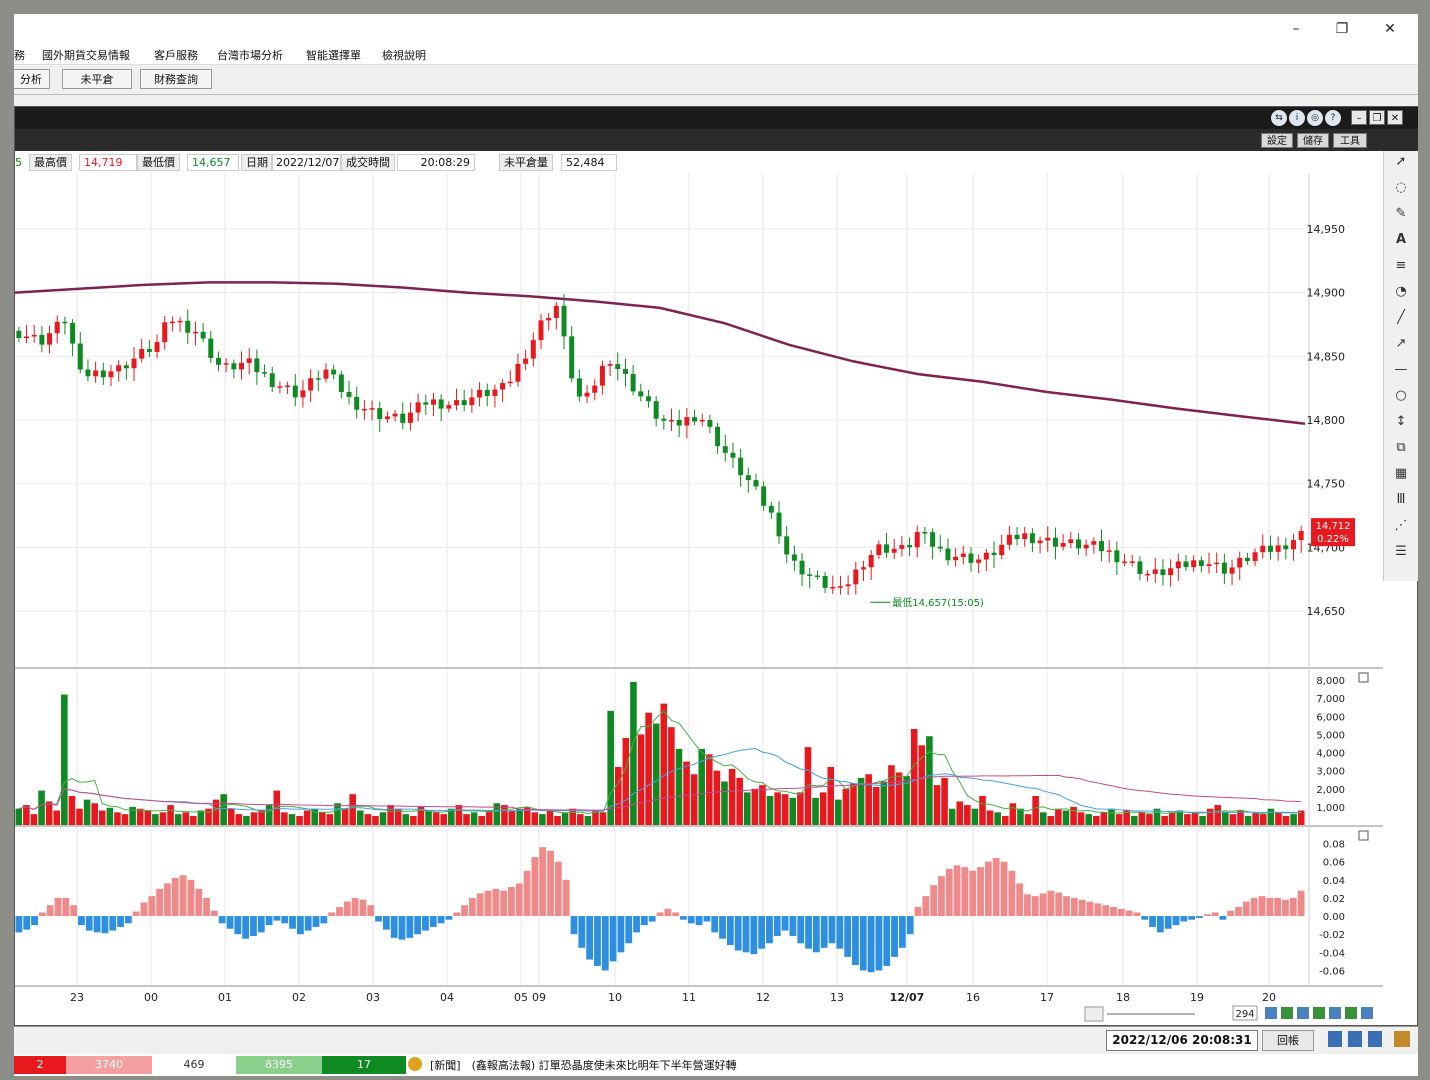 The width and height of the screenshot is (1430, 1080). Describe the element at coordinates (1402, 1039) in the screenshot. I see `grid-layout-icon` at that location.